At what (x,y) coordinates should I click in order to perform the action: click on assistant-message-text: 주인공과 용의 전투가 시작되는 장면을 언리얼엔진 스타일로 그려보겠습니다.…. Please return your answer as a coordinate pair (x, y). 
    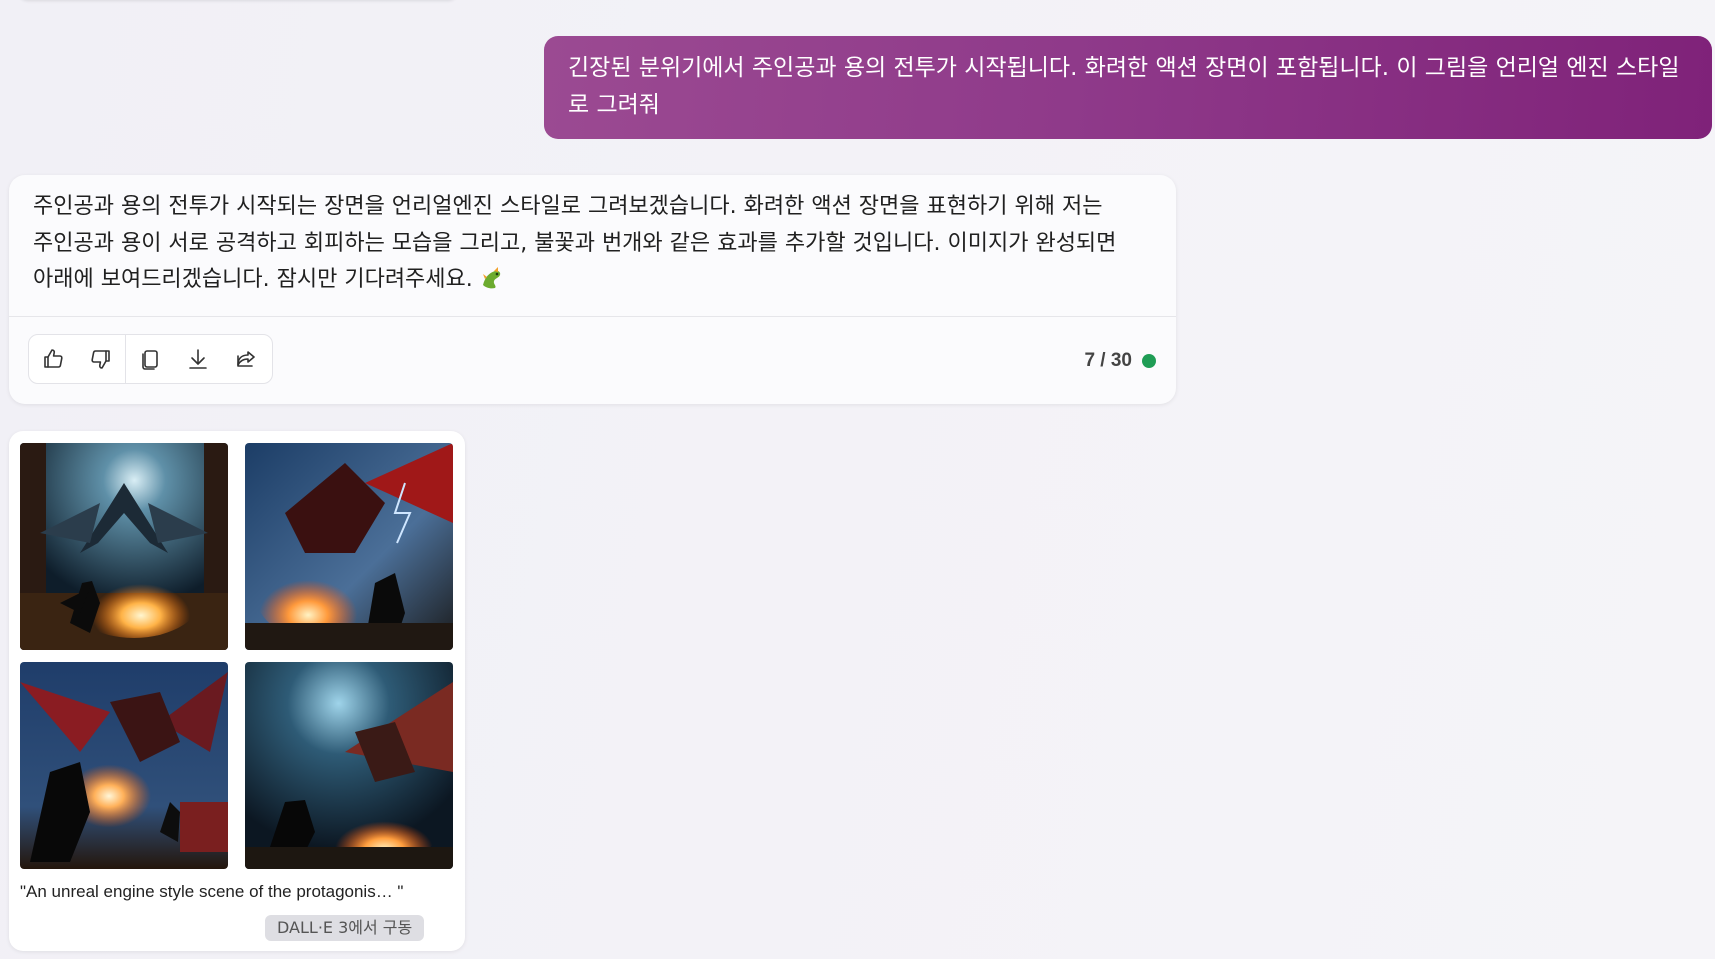
    Looking at the image, I should click on (575, 243).